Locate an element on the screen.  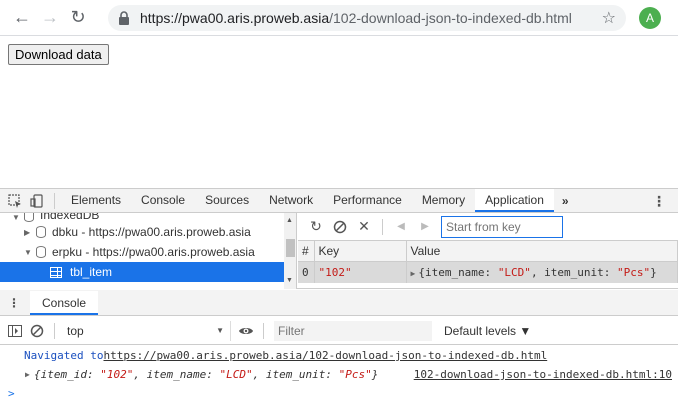
col-header-index: # is located at coordinates (306, 251).